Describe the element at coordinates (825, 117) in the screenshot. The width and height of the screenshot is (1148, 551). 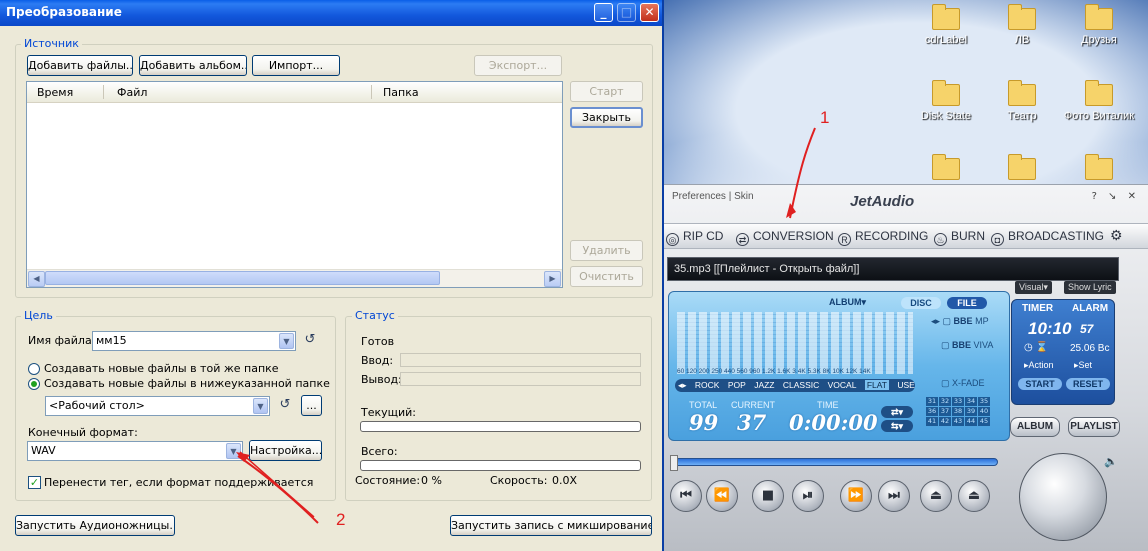
I see `annotation-number-1: 1` at that location.